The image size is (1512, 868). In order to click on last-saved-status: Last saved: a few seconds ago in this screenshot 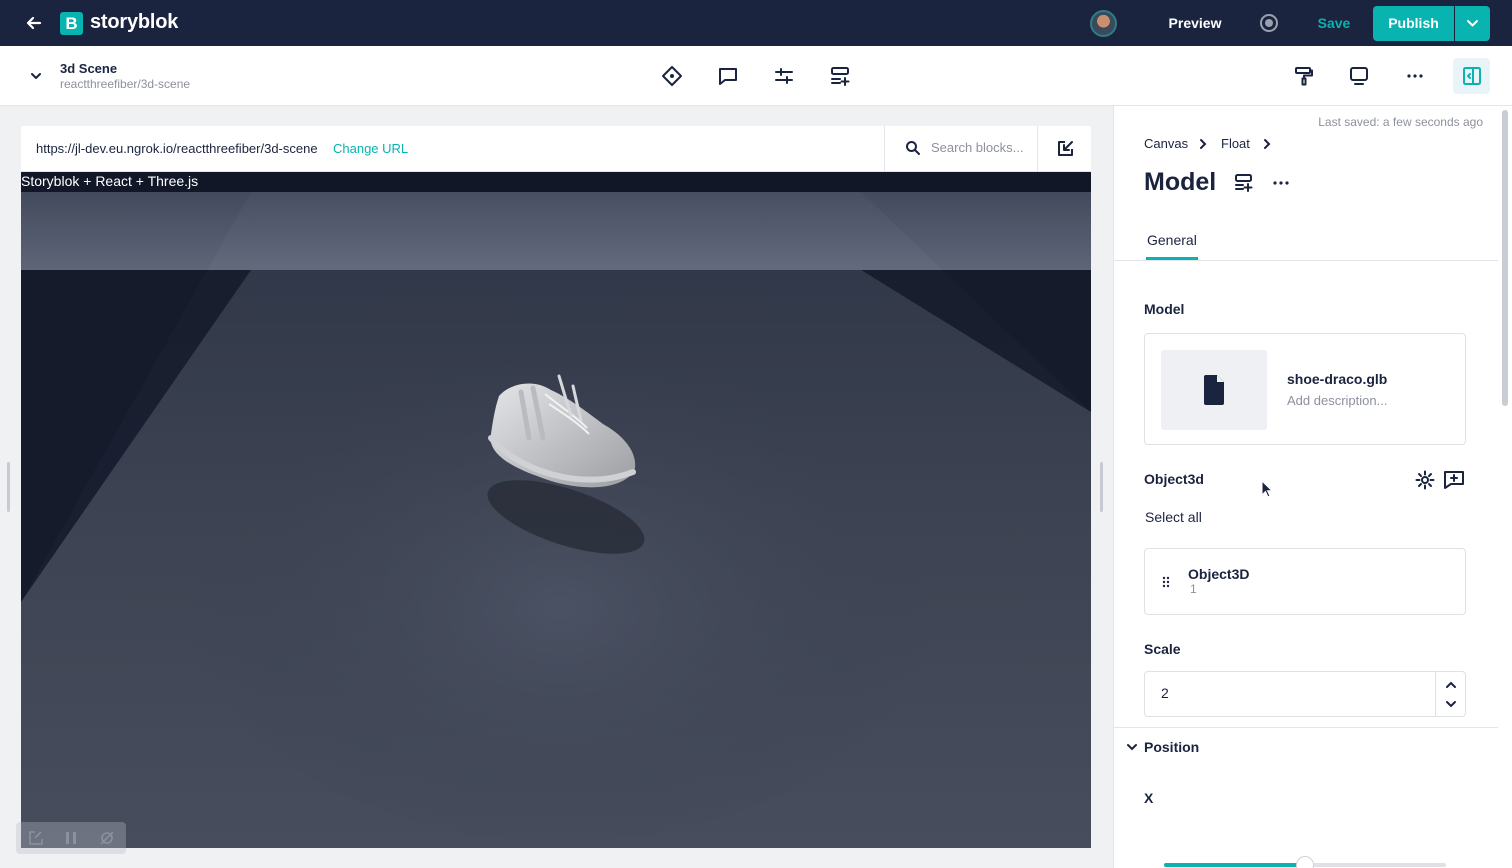, I will do `click(1400, 122)`.